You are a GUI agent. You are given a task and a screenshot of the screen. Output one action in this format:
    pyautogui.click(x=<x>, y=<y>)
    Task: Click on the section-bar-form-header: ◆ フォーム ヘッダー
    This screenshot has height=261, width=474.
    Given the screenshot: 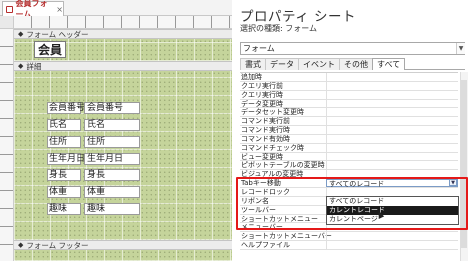 What is the action you would take?
    pyautogui.click(x=123, y=34)
    